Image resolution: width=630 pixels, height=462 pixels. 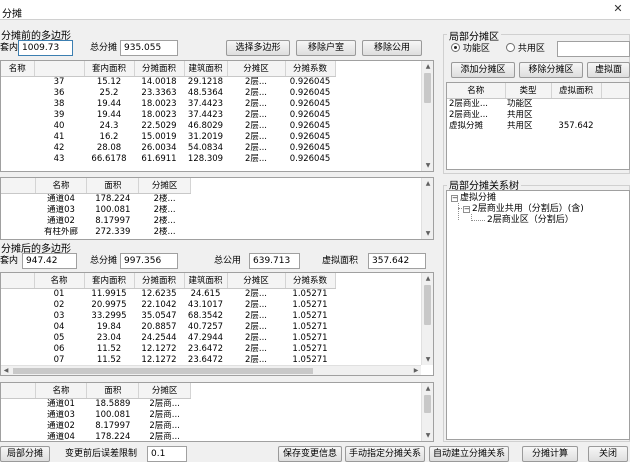 I want to click on table-row: 39 19.44 18.0023 37.4423 2层... 0.926045, so click(x=168, y=115).